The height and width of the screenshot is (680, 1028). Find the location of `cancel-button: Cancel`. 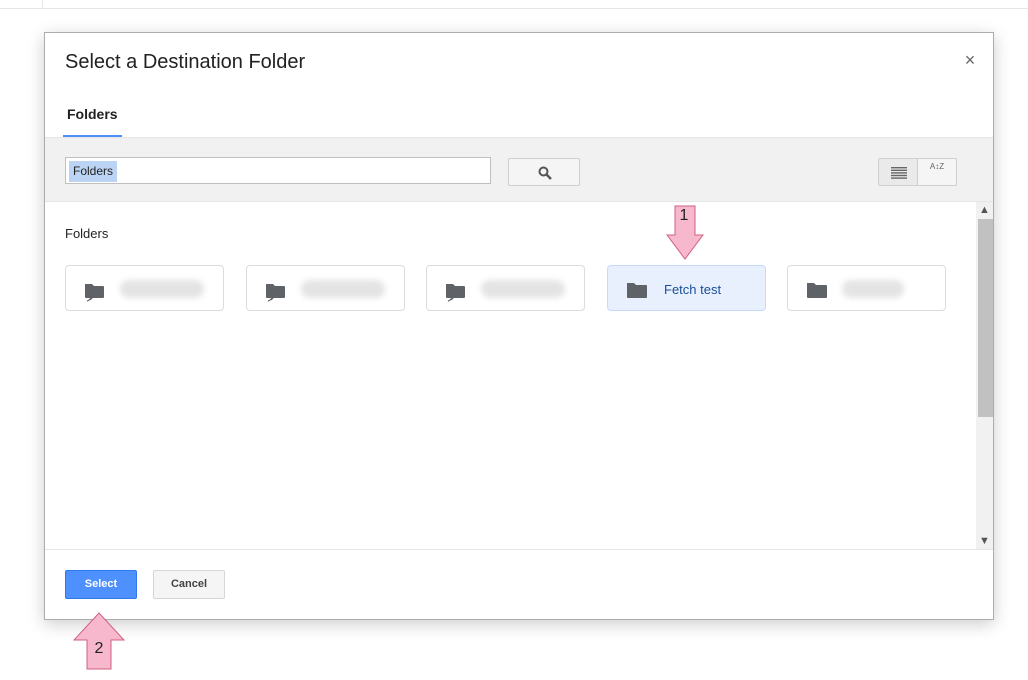

cancel-button: Cancel is located at coordinates (189, 584).